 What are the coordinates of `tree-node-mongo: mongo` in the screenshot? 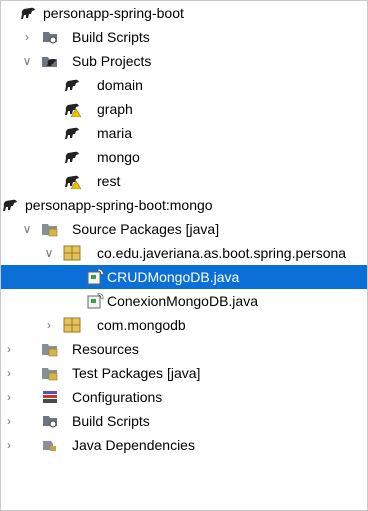 It's located at (184, 157).